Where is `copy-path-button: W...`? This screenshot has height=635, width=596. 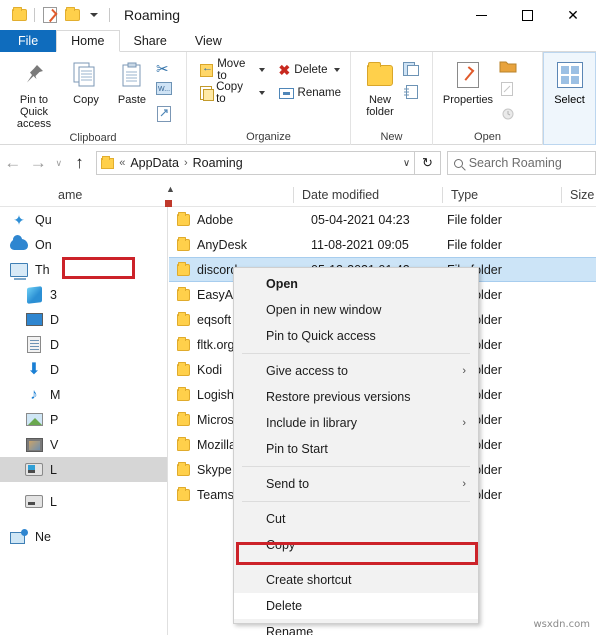
copy-path-button: W... is located at coordinates (164, 91).